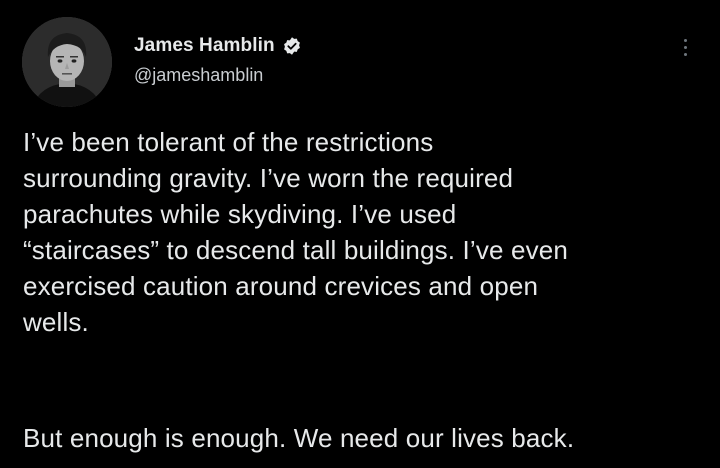  I want to click on author-info: James Hamblin @jameshamblin, so click(218, 59).